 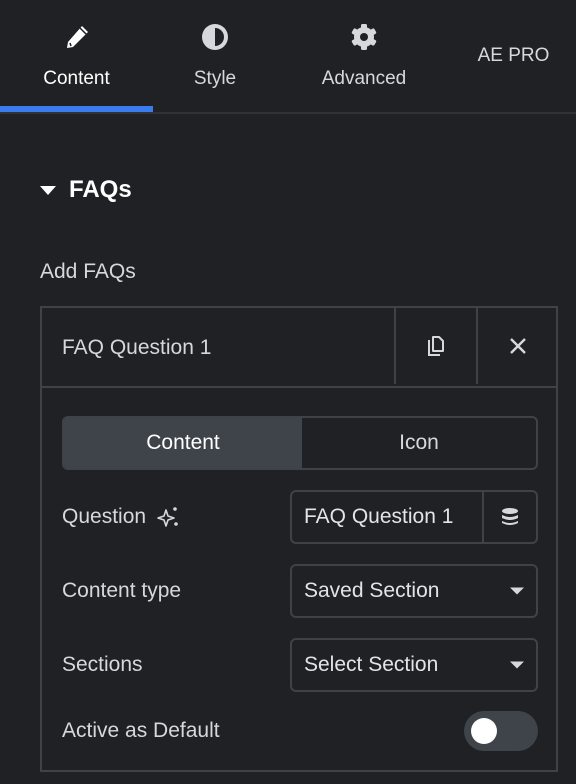 I want to click on remove-button, so click(x=517, y=346).